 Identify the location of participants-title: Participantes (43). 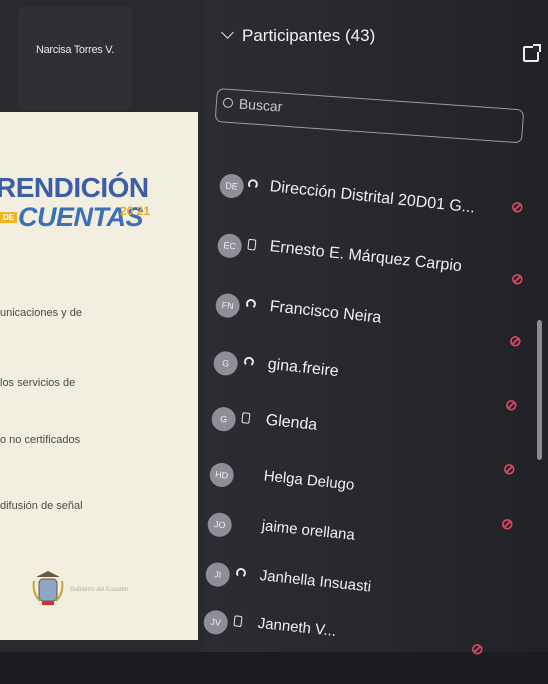
(309, 35).